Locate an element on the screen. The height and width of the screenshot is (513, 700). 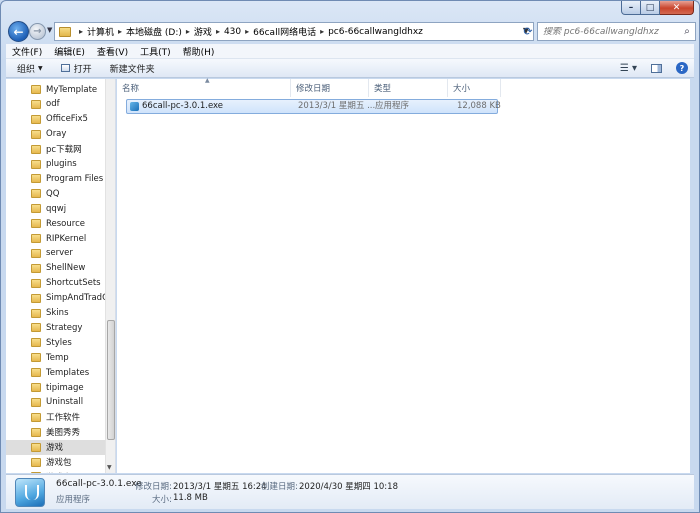
forward-arrow-icon: → is located at coordinates (37, 31).